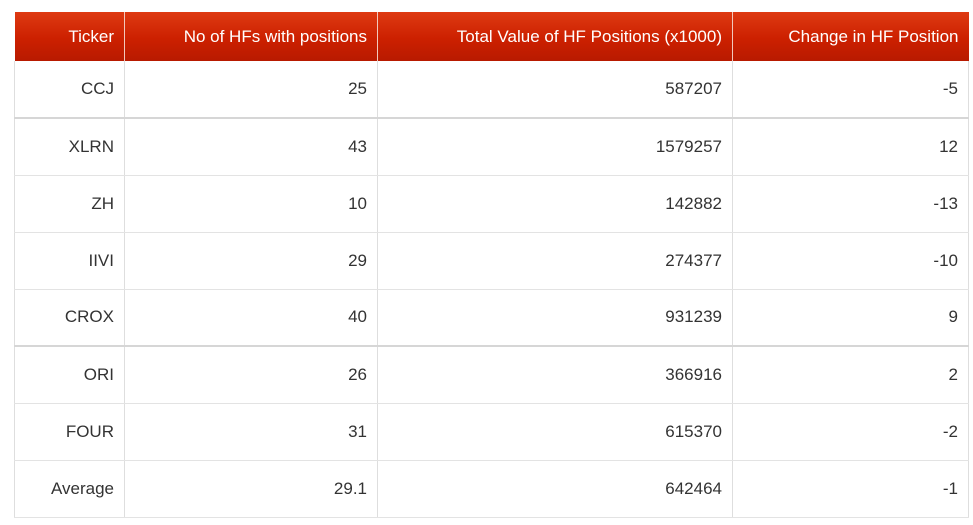 This screenshot has height=525, width=973. What do you see at coordinates (251, 146) in the screenshot?
I see `cell-hf-count: 43` at bounding box center [251, 146].